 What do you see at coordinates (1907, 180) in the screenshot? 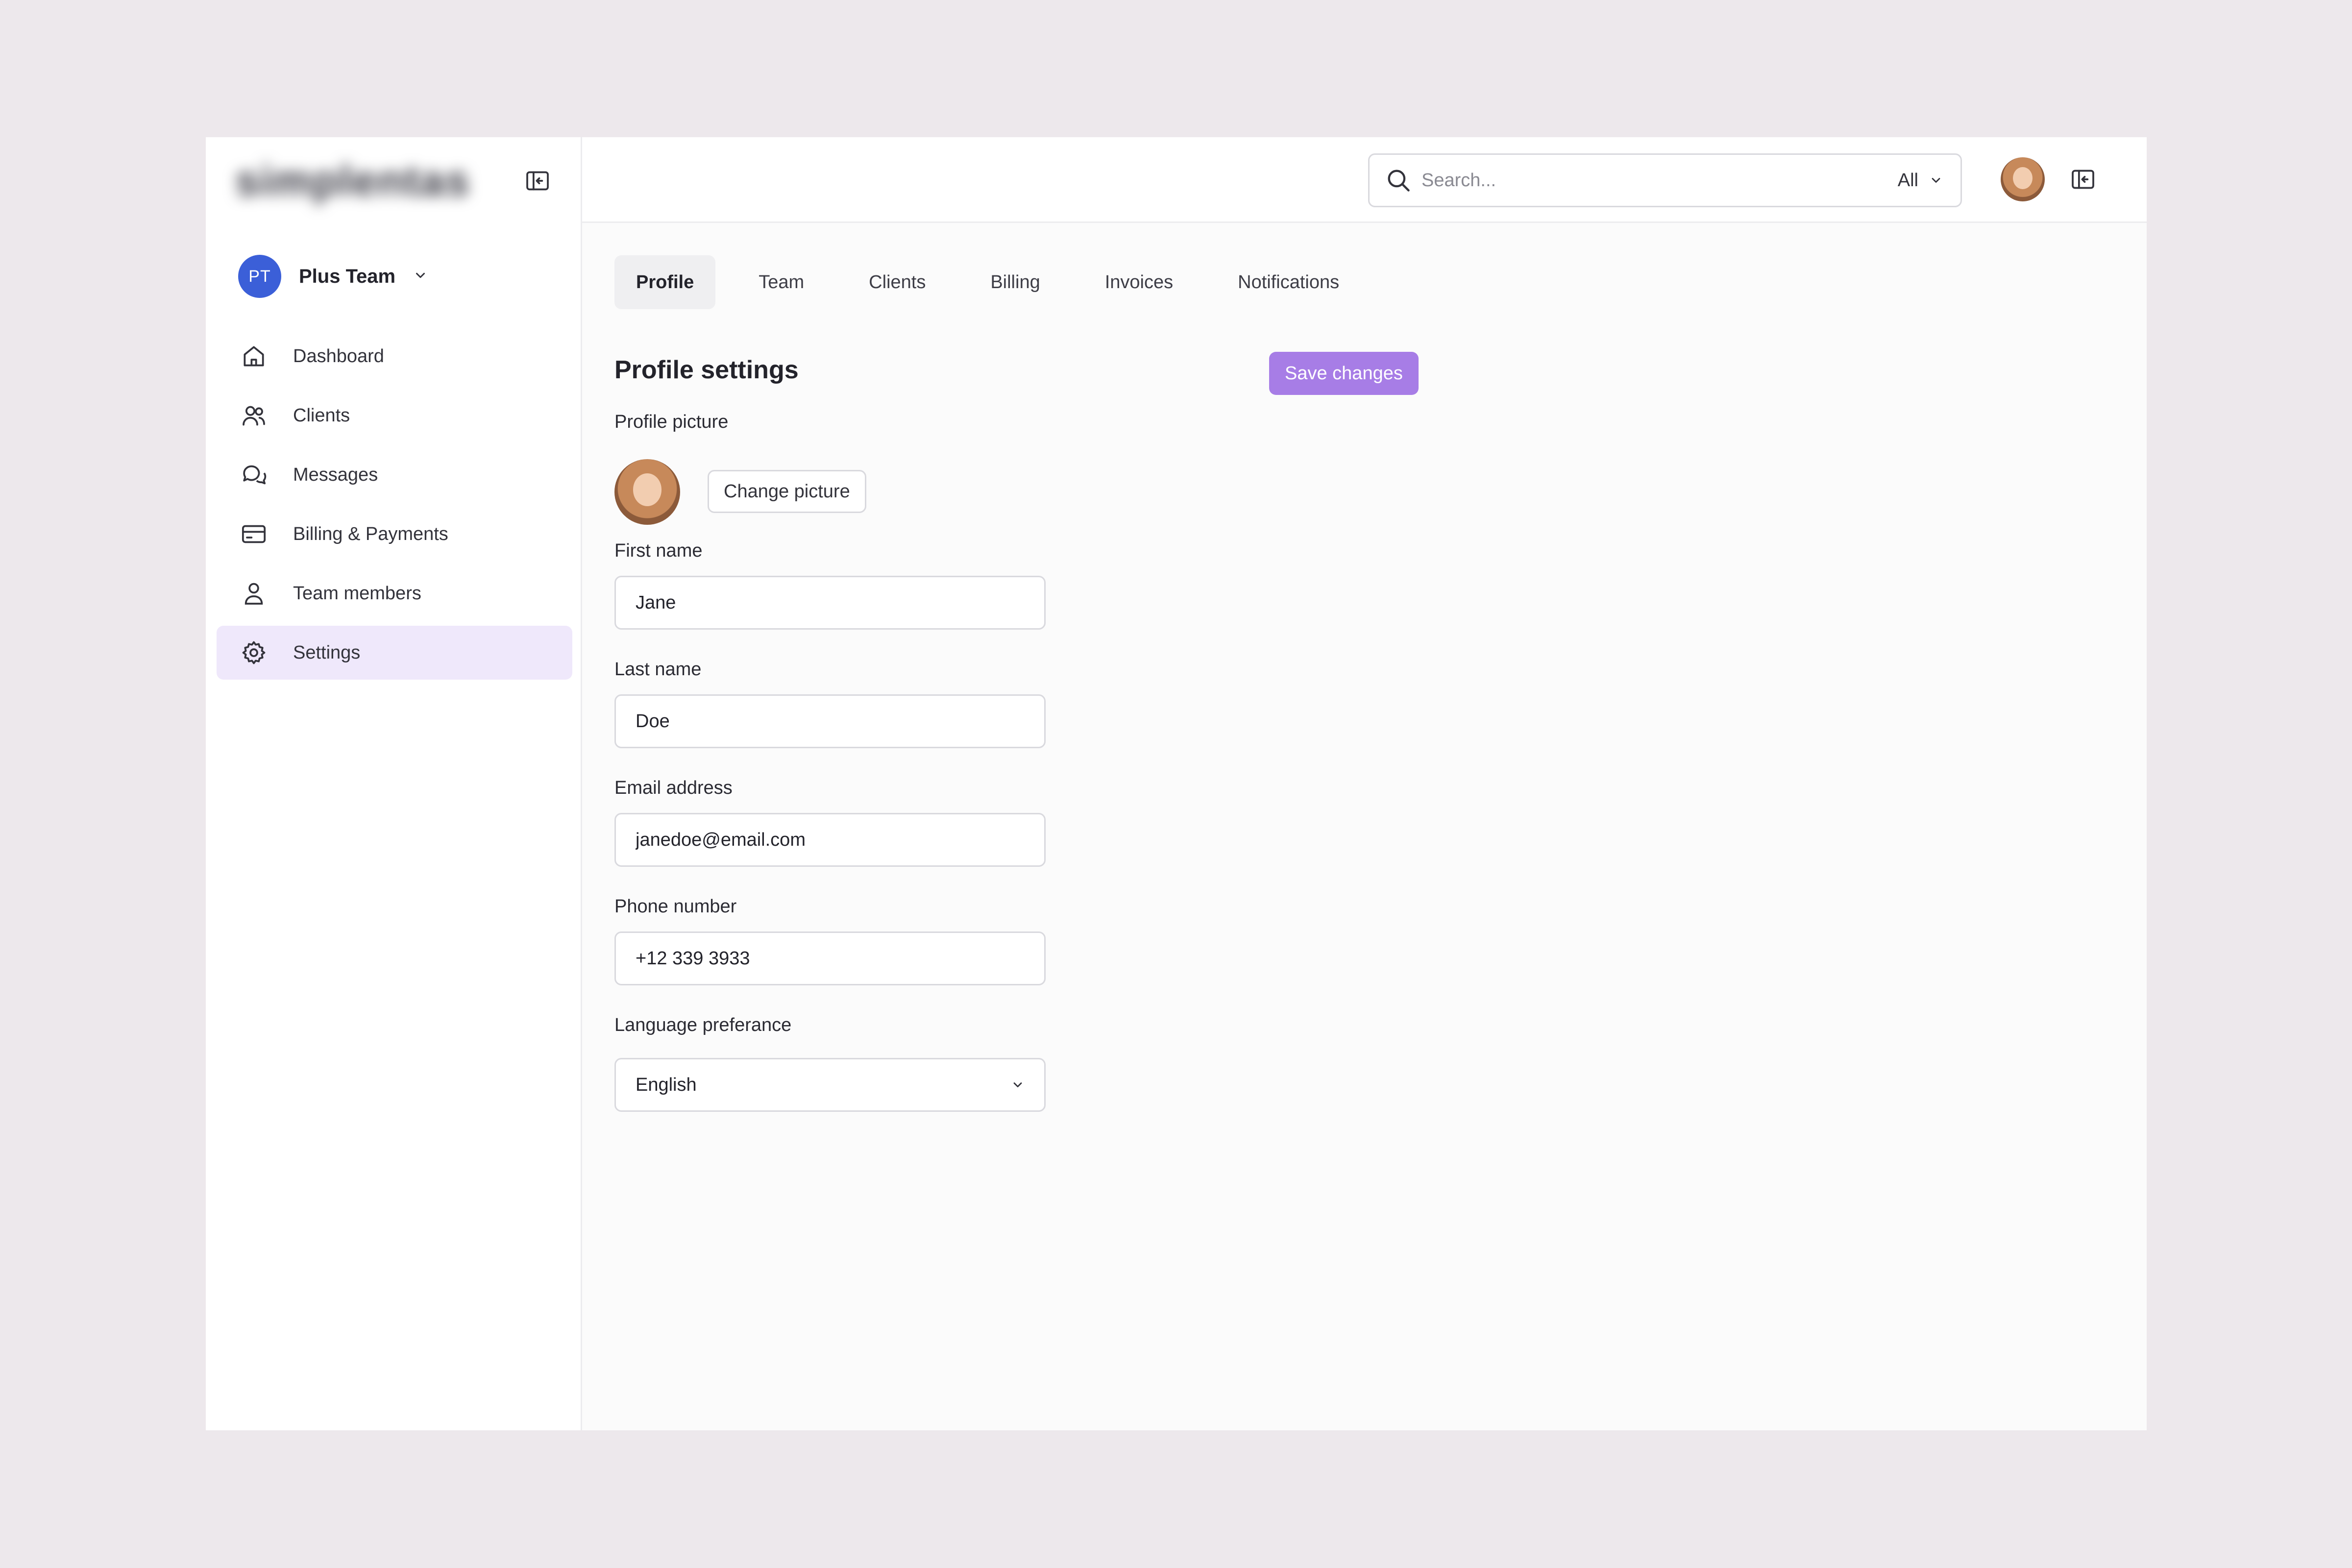
I see `search-scope-value: All` at bounding box center [1907, 180].